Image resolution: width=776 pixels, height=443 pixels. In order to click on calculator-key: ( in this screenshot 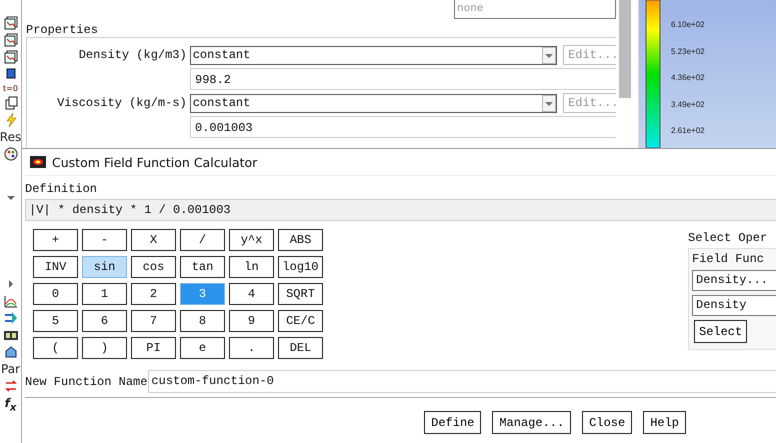, I will do `click(55, 348)`.